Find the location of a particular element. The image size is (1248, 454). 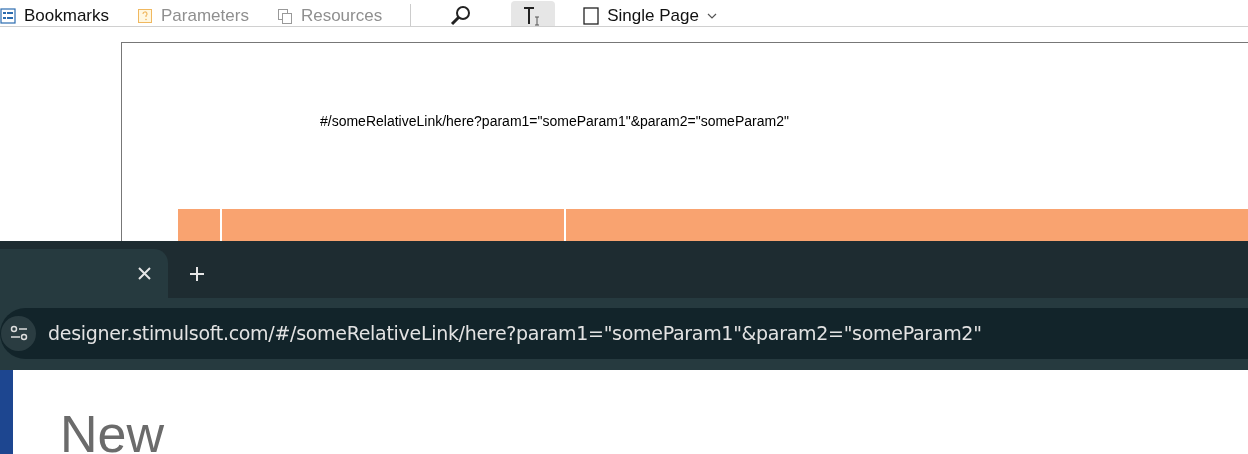

address-bar: designer.stimulsoft.com/#/someRelativeLink/here?param1="someParam1"&param2="someParam2" is located at coordinates (624, 333).